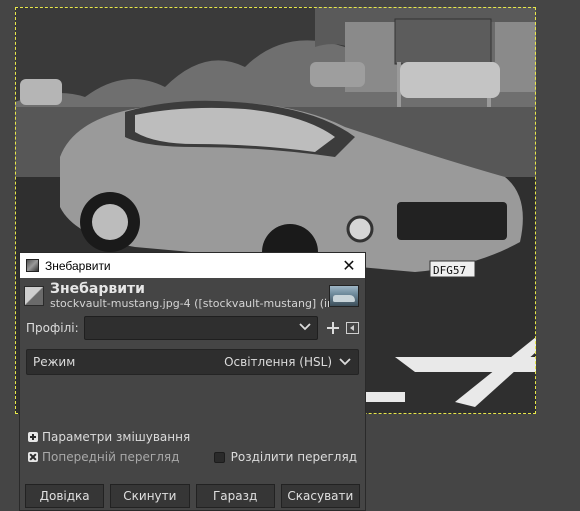 This screenshot has width=580, height=511. Describe the element at coordinates (352, 328) in the screenshot. I see `menu-arrow-icon` at that location.